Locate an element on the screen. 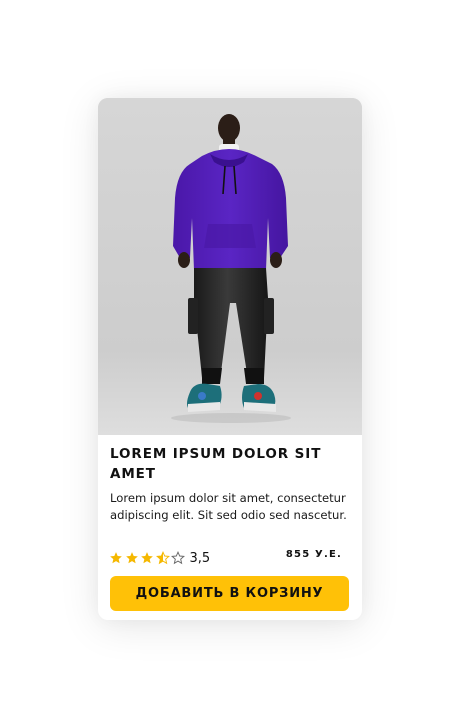 The width and height of the screenshot is (460, 718). product-title: LOREM IPSUM DOLOR SIT AMET is located at coordinates (216, 464).